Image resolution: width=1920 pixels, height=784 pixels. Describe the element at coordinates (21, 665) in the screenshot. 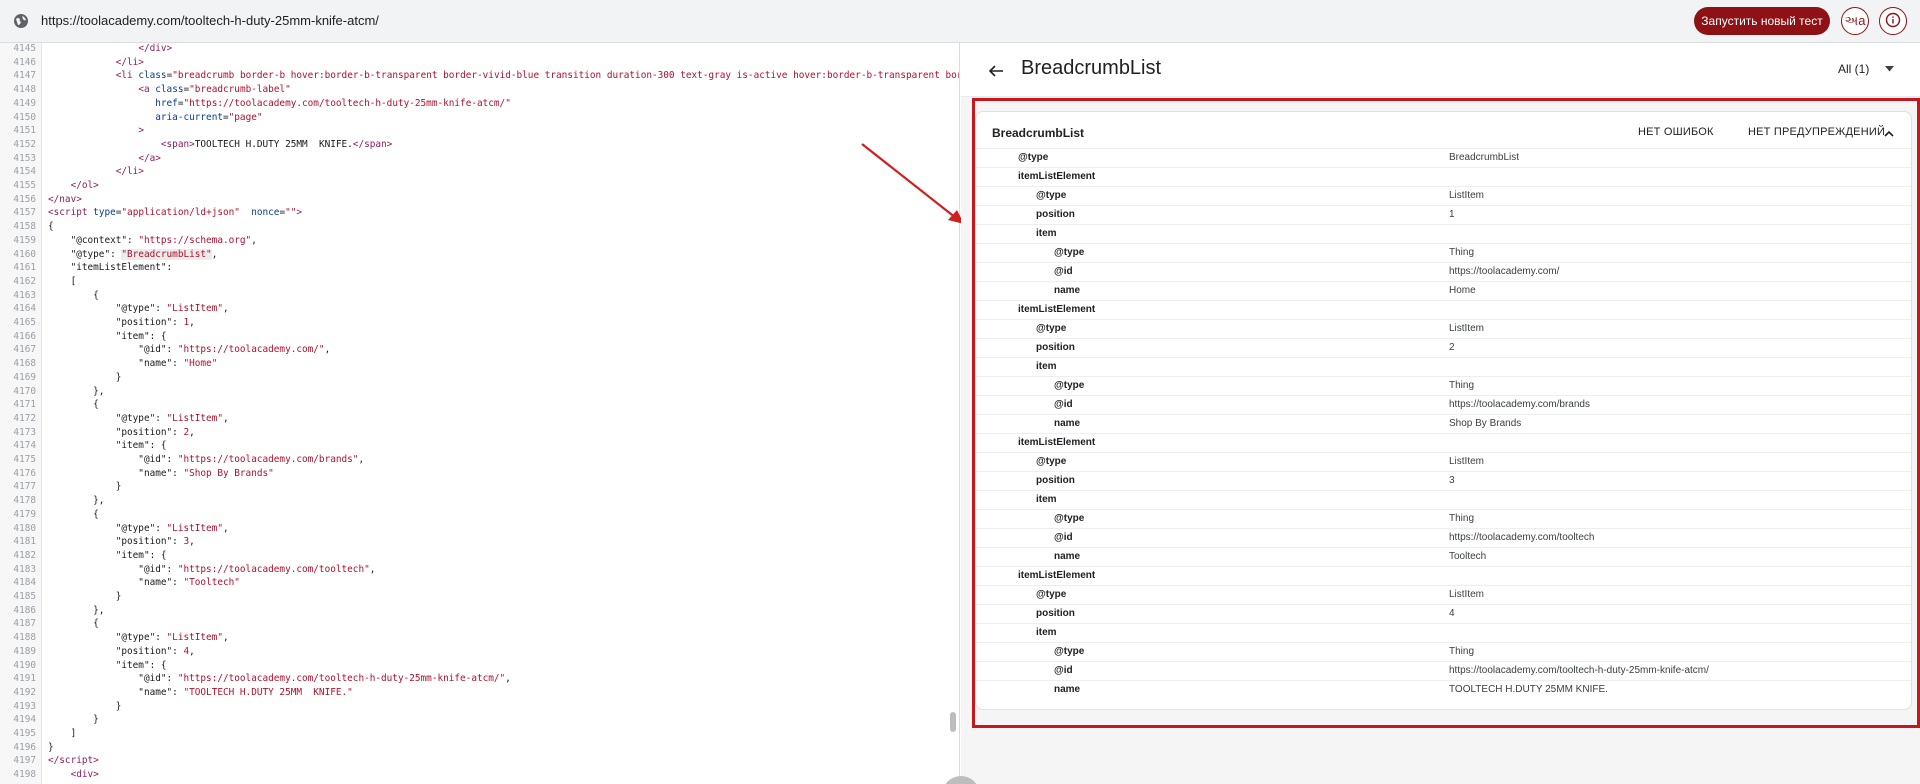

I see `line-number: 4190` at that location.